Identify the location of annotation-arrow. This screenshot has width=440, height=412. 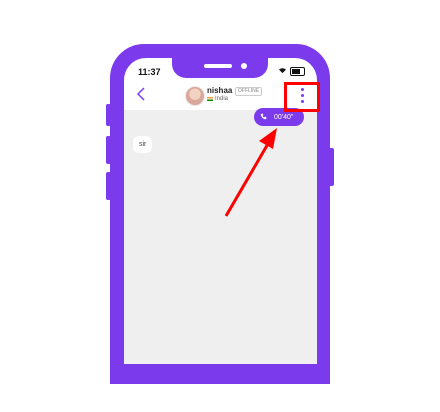
(250, 172).